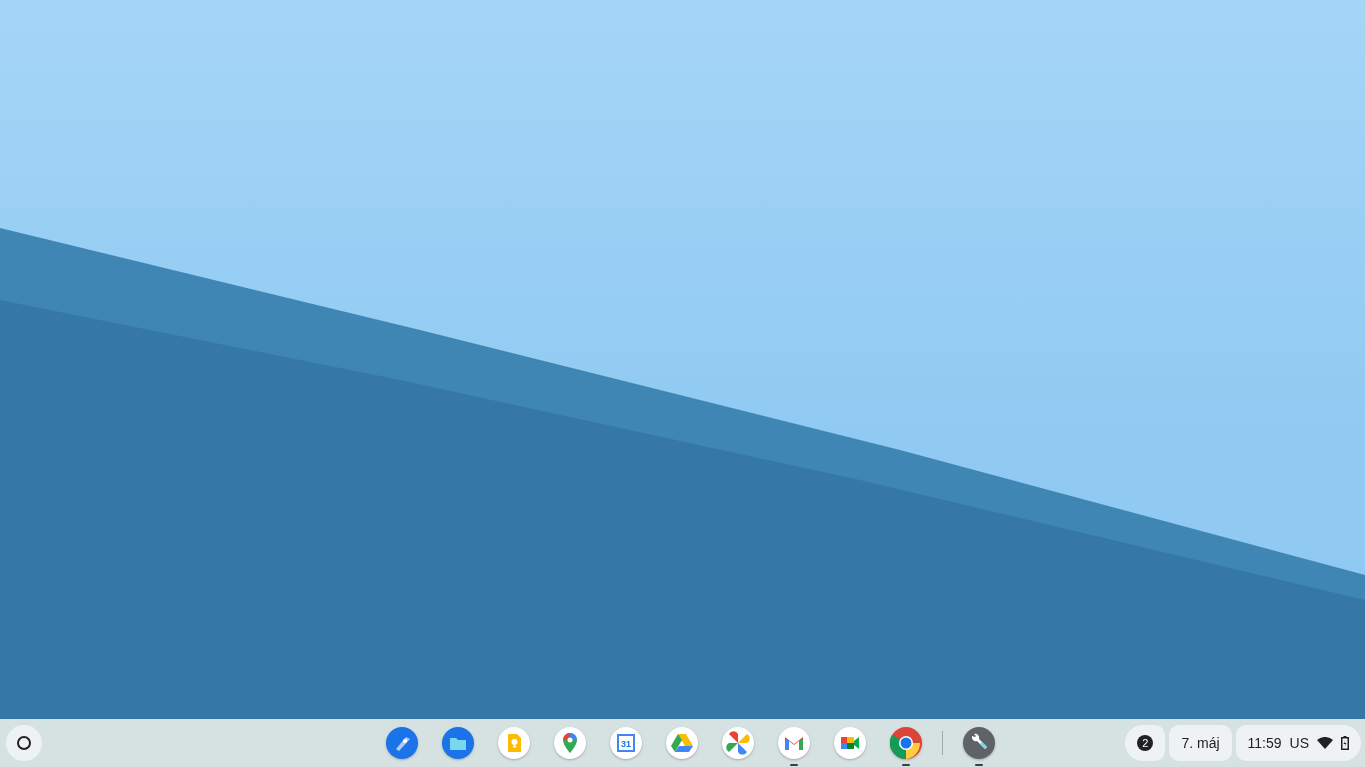 The image size is (1365, 767). I want to click on keyboard-layout: US, so click(1299, 743).